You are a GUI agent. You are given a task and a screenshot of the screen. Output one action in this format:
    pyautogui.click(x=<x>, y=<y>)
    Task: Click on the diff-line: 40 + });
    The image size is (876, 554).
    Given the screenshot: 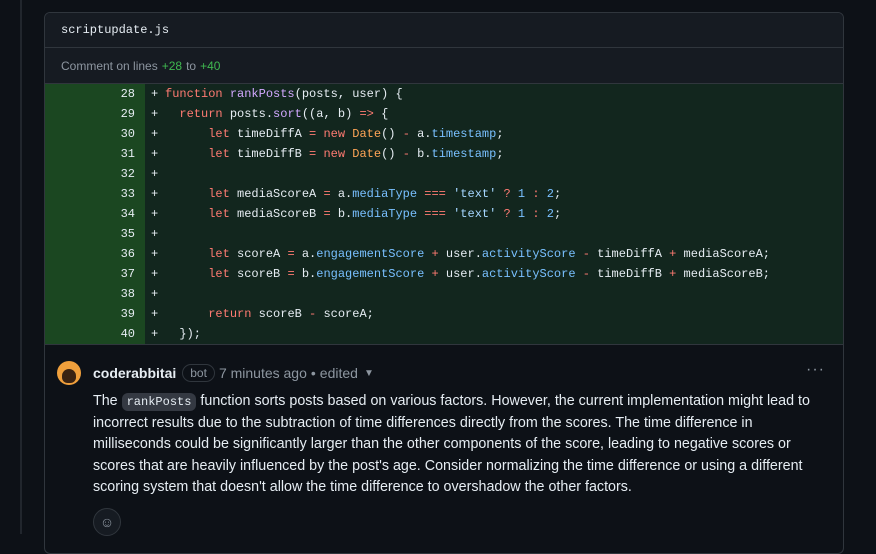 What is the action you would take?
    pyautogui.click(x=444, y=334)
    